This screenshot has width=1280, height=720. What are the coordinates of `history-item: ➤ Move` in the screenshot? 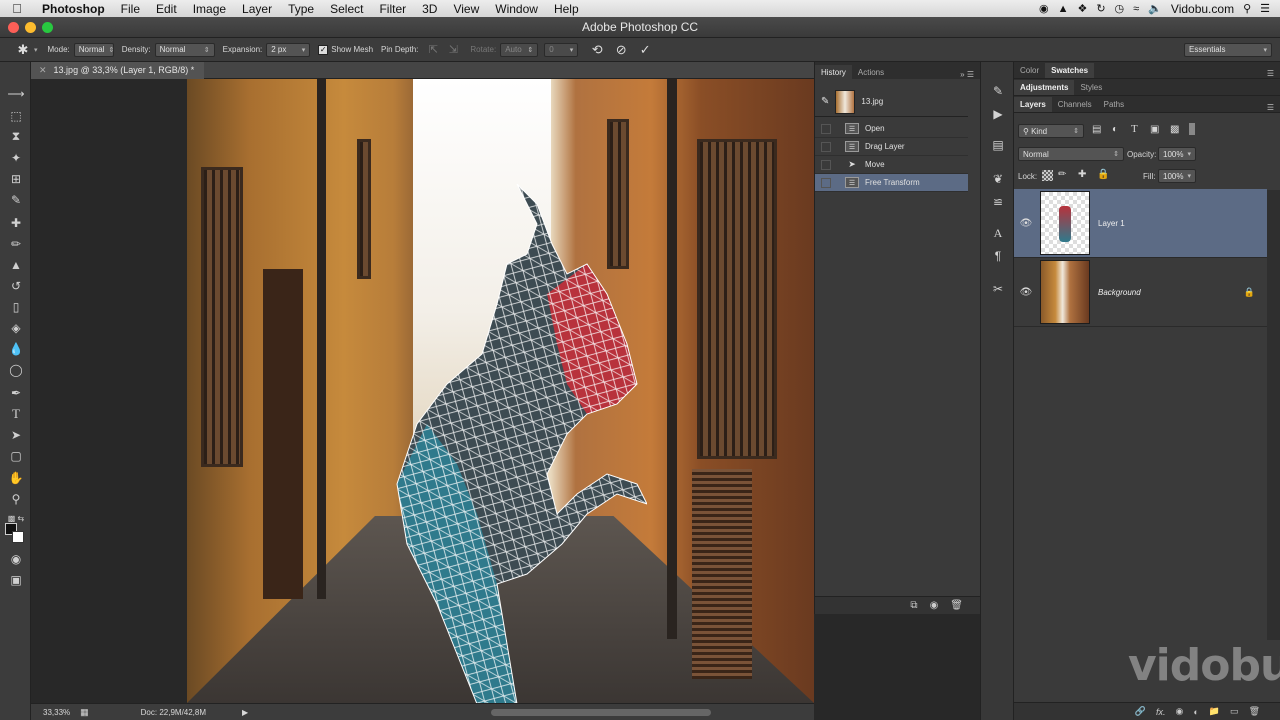 It's located at (891, 165).